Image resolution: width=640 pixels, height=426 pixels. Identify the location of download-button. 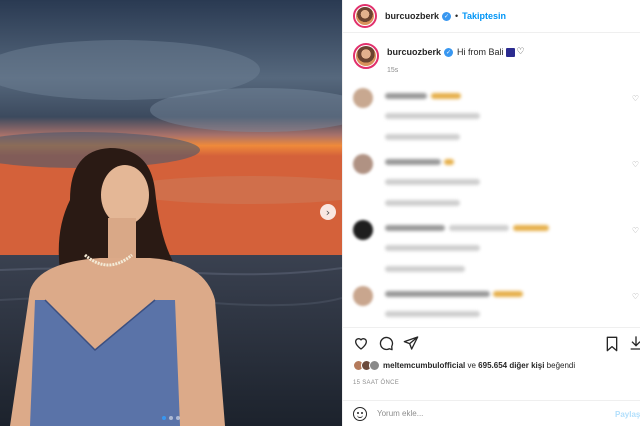
(634, 343).